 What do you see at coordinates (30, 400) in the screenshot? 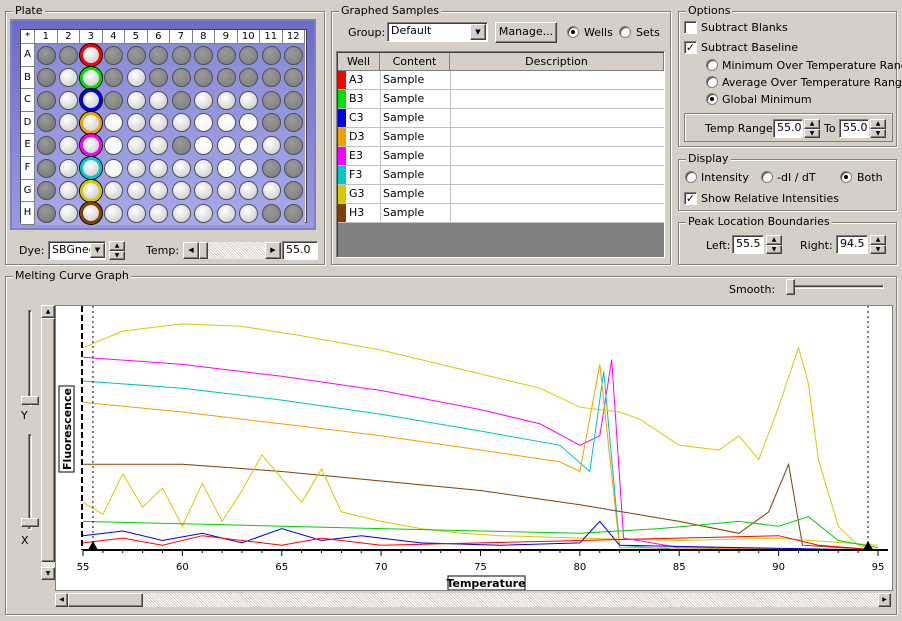
I see `y-slider-thumb` at bounding box center [30, 400].